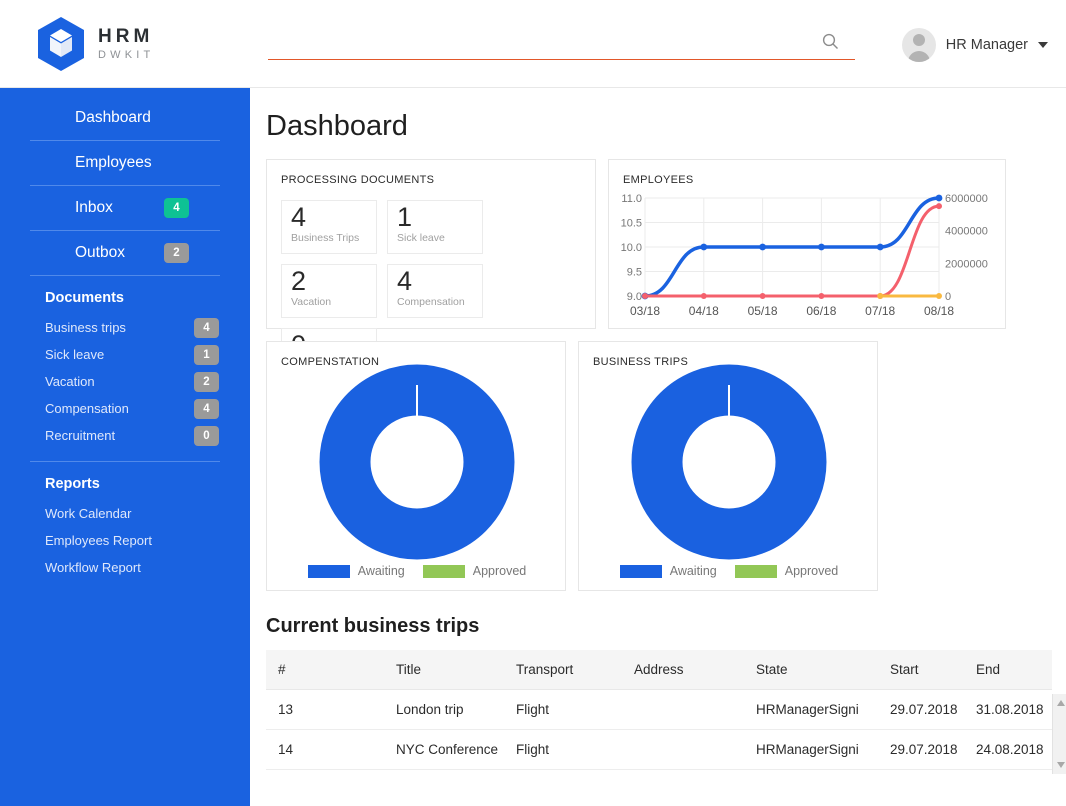  Describe the element at coordinates (1061, 703) in the screenshot. I see `scroll-up-icon` at that location.